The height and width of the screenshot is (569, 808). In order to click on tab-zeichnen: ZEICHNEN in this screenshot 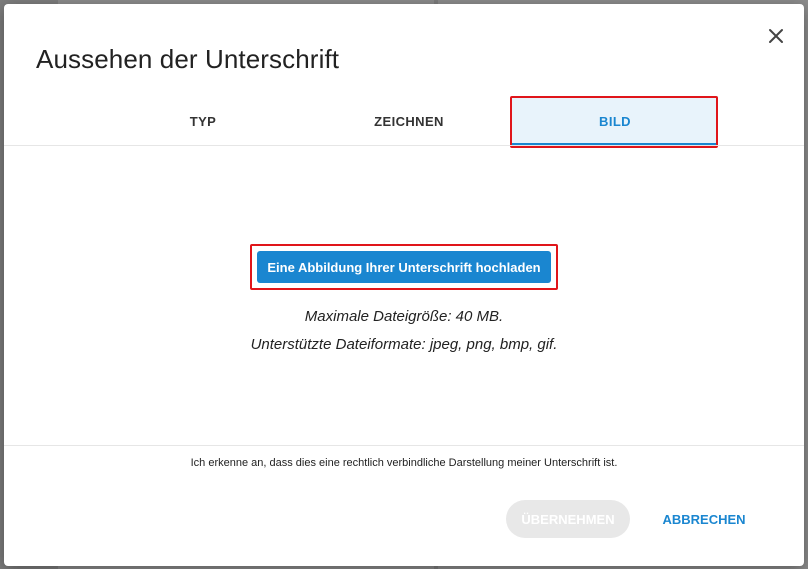, I will do `click(409, 121)`.